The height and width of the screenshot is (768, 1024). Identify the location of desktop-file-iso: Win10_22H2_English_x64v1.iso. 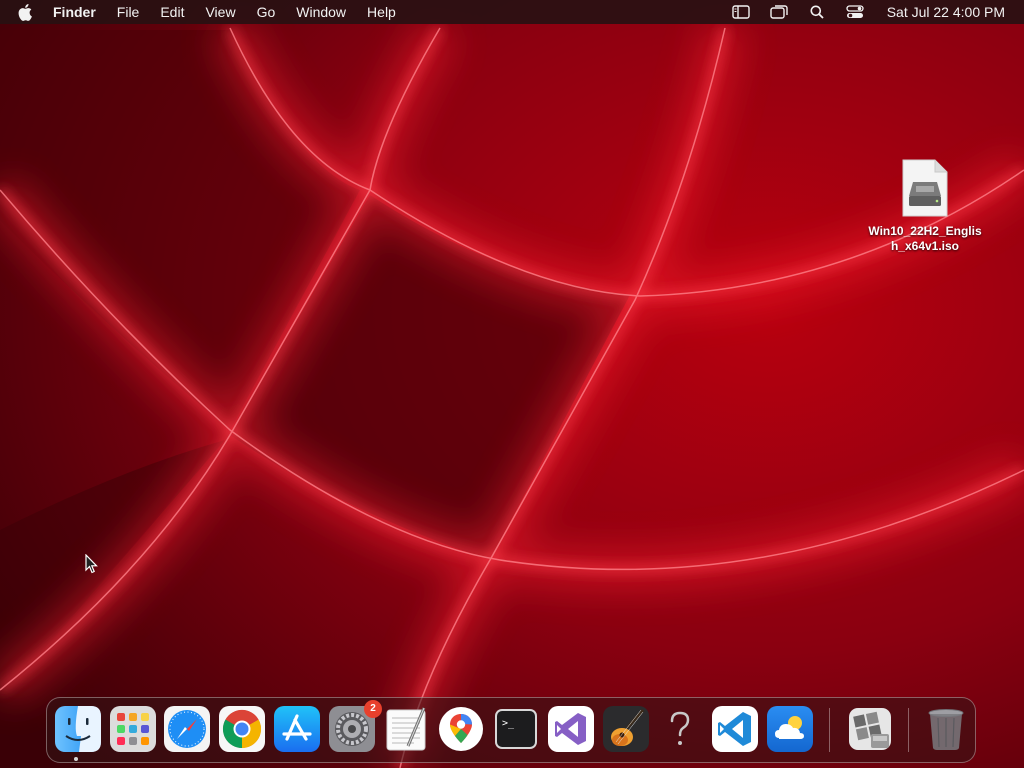
(925, 206).